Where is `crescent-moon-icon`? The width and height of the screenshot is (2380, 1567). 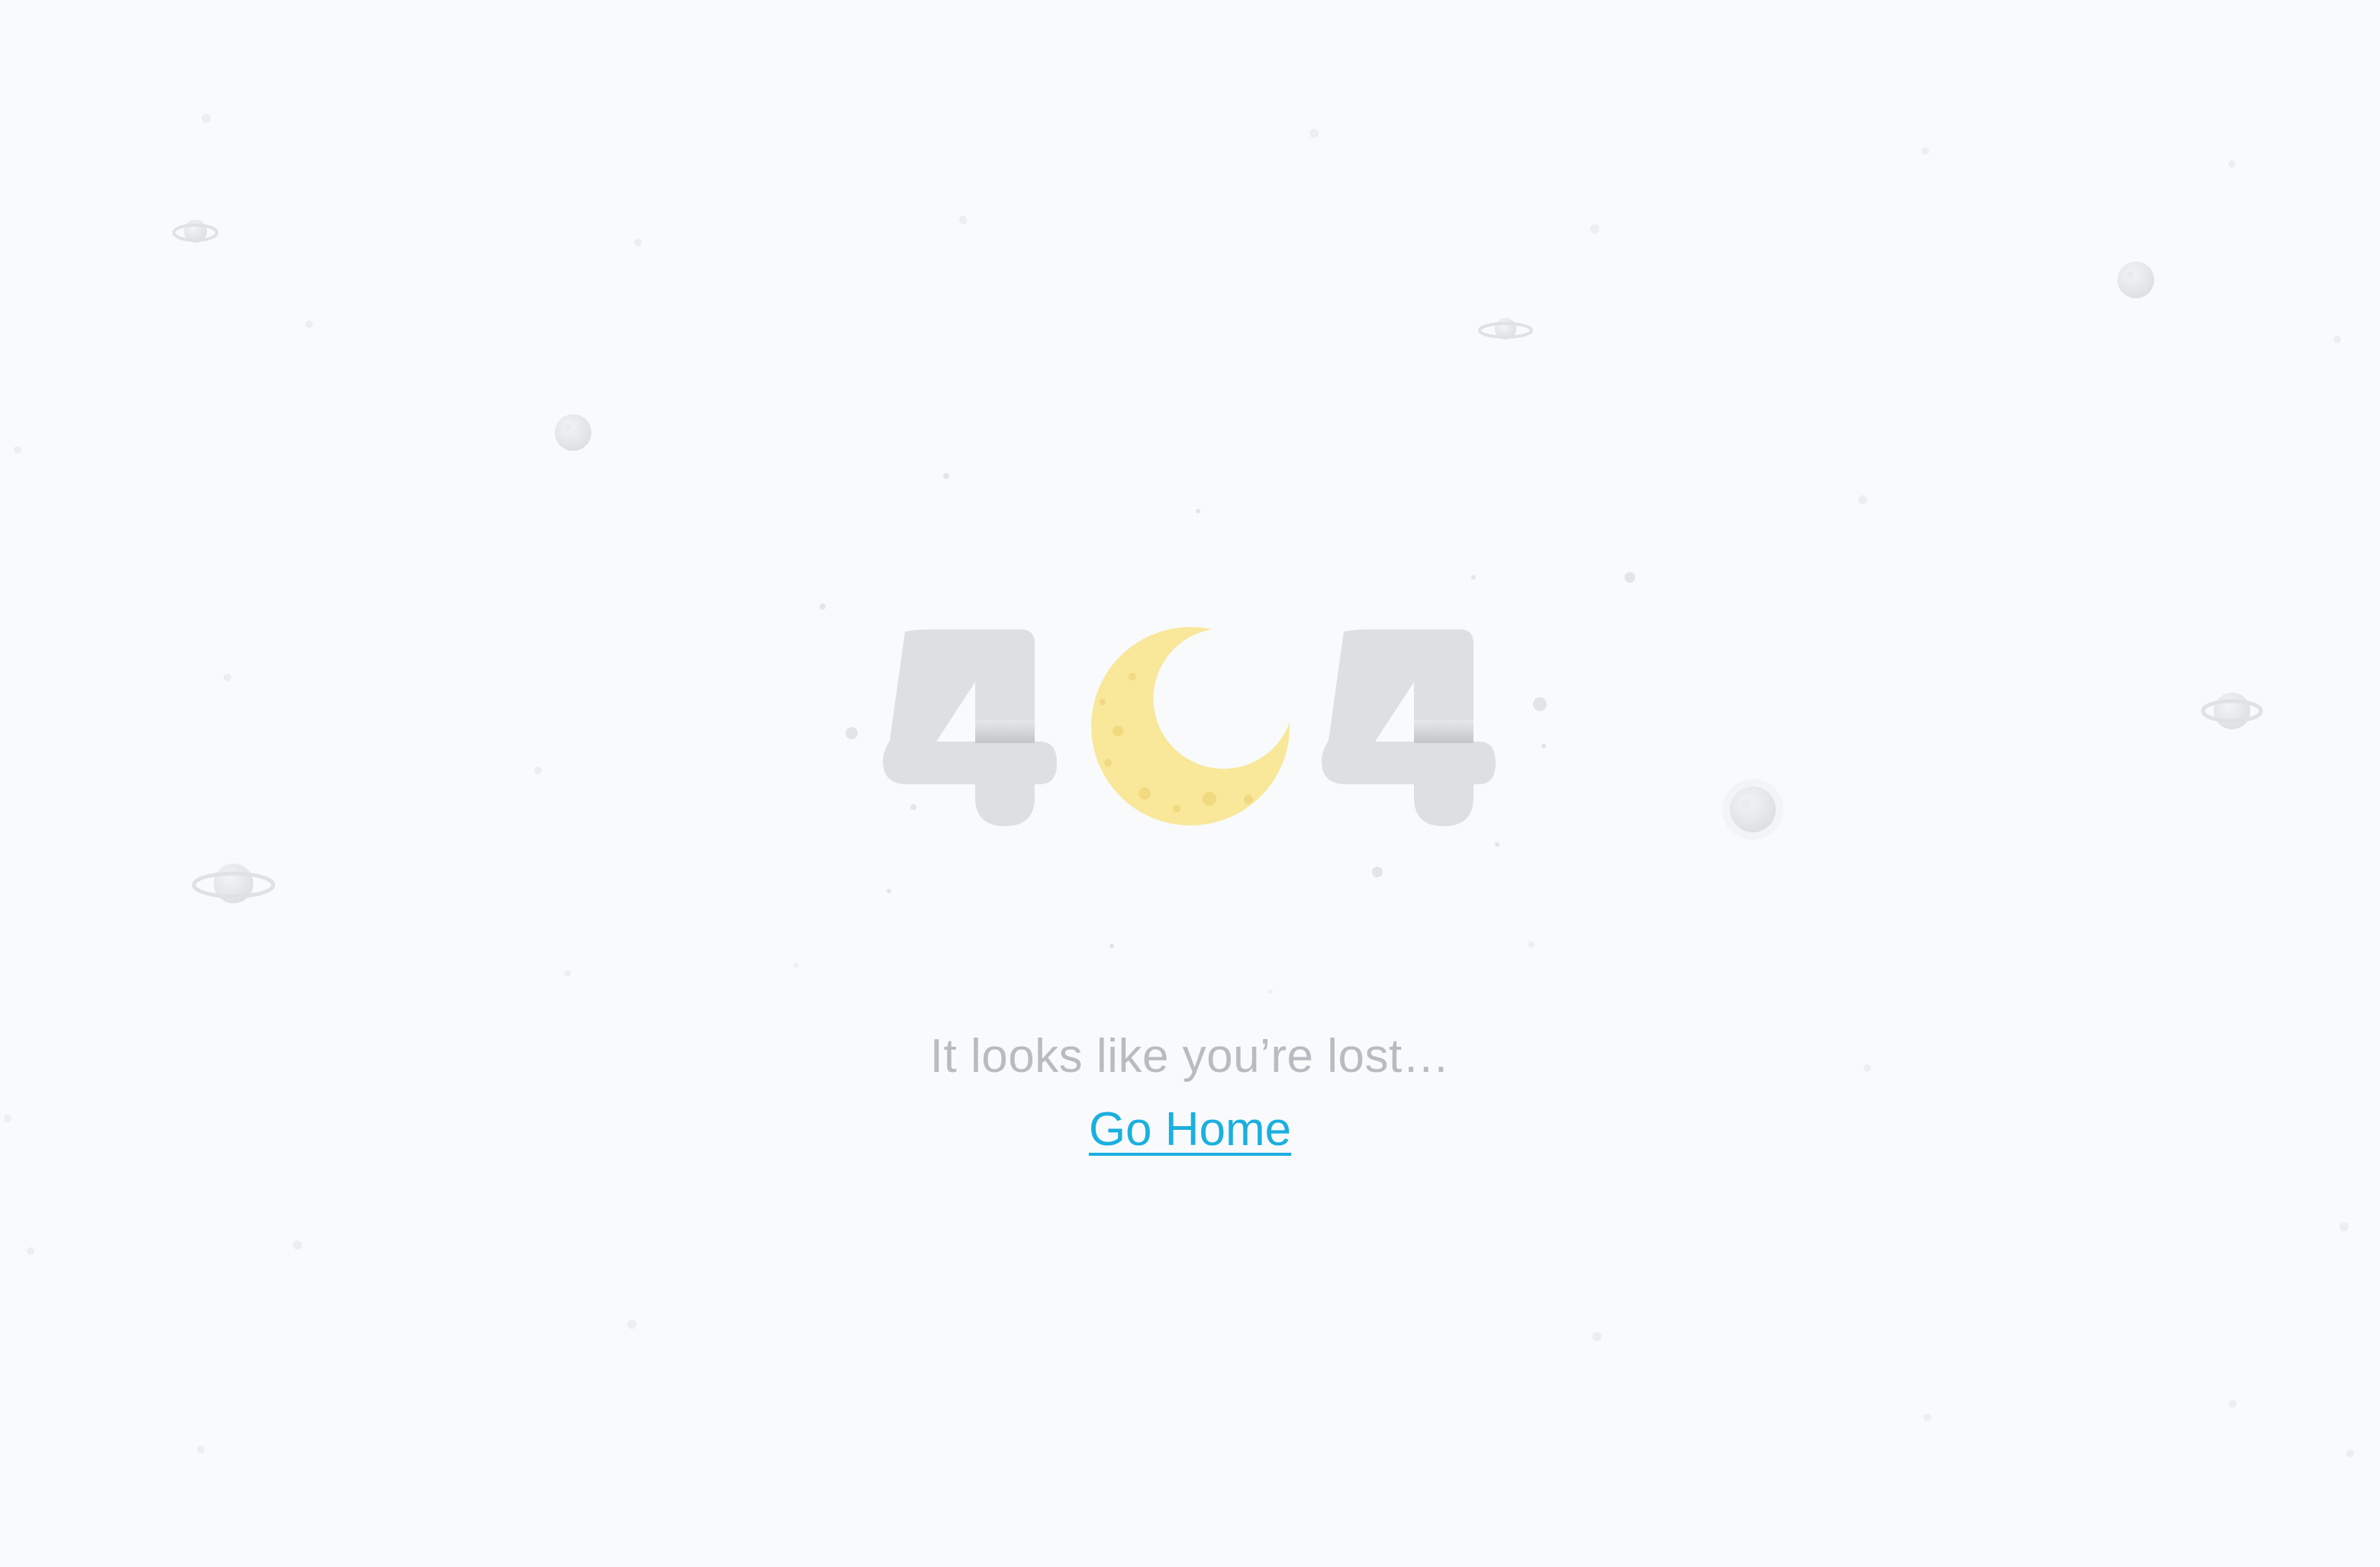 crescent-moon-icon is located at coordinates (1190, 725).